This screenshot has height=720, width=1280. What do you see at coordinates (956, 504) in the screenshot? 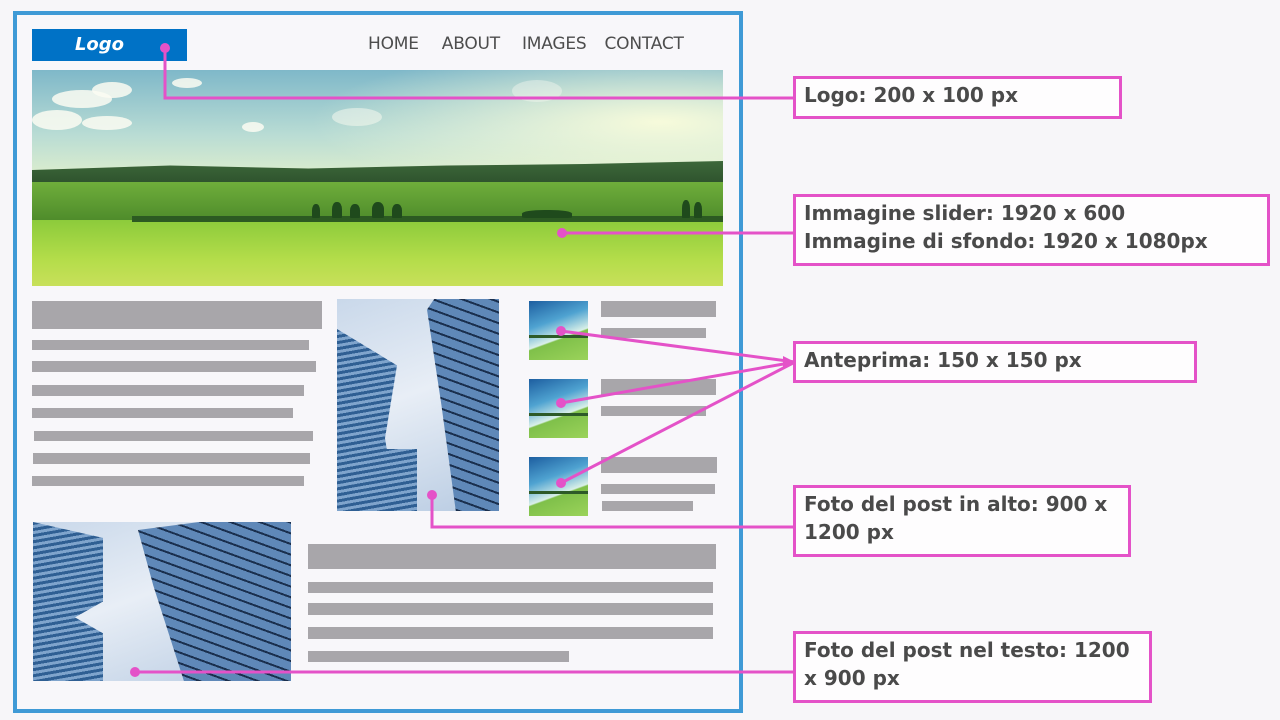
I see `annotation-line: Foto del post in alto: 900 x` at bounding box center [956, 504].